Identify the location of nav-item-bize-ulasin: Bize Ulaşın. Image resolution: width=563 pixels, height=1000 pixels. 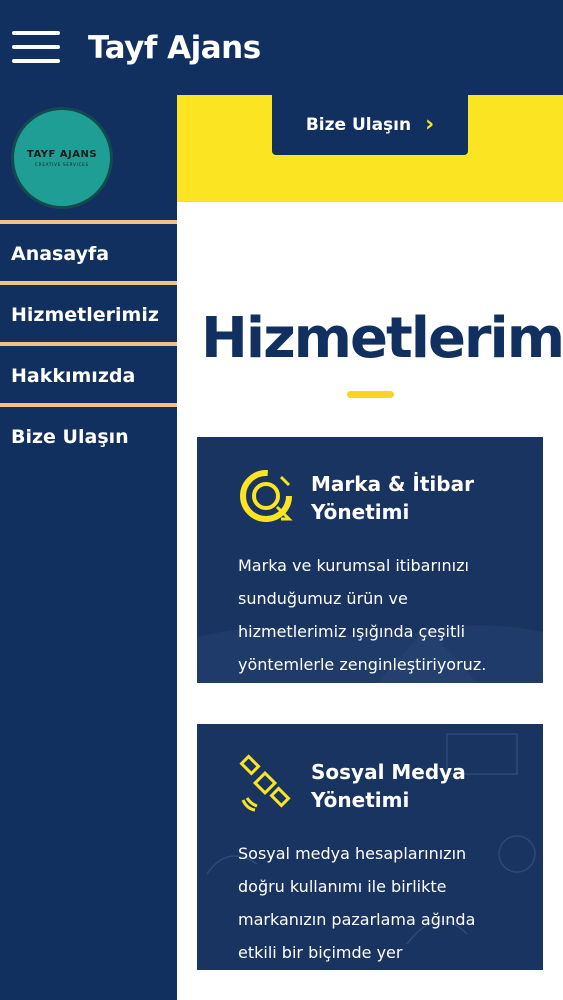
(88, 433).